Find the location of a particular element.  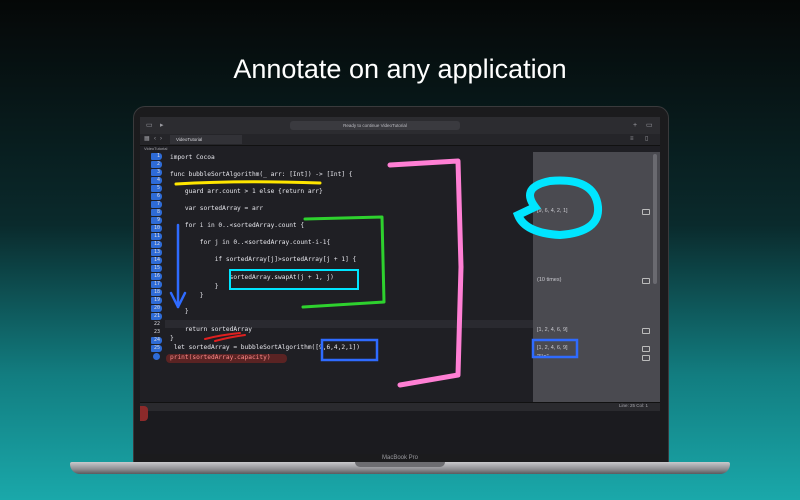

circle-annotation is located at coordinates (557, 208).